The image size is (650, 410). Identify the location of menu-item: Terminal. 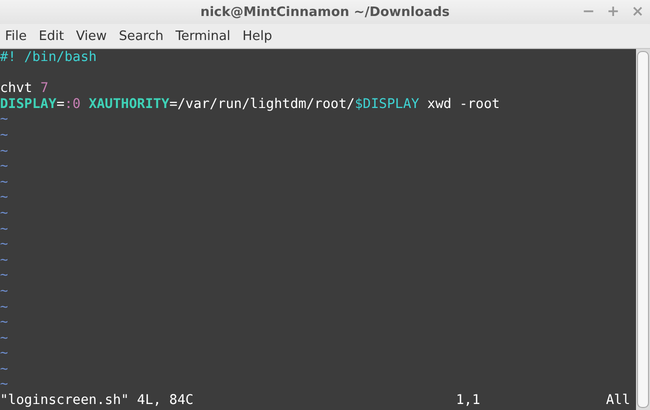
(202, 36).